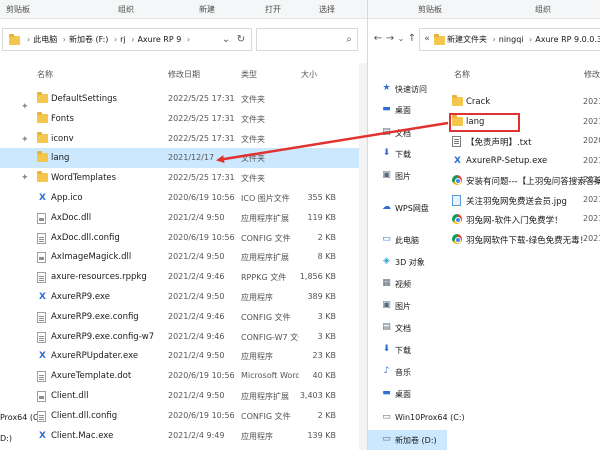 This screenshot has width=600, height=450. I want to click on ribbon-select: 选择, so click(327, 9).